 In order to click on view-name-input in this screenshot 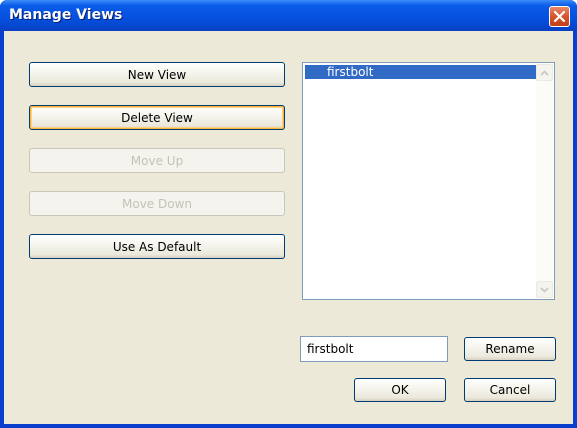, I will do `click(374, 349)`.